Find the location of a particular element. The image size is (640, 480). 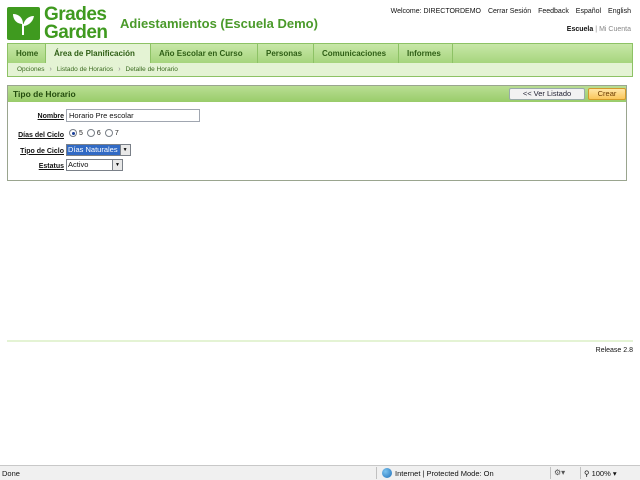

nav-informes: Informes is located at coordinates (426, 53).